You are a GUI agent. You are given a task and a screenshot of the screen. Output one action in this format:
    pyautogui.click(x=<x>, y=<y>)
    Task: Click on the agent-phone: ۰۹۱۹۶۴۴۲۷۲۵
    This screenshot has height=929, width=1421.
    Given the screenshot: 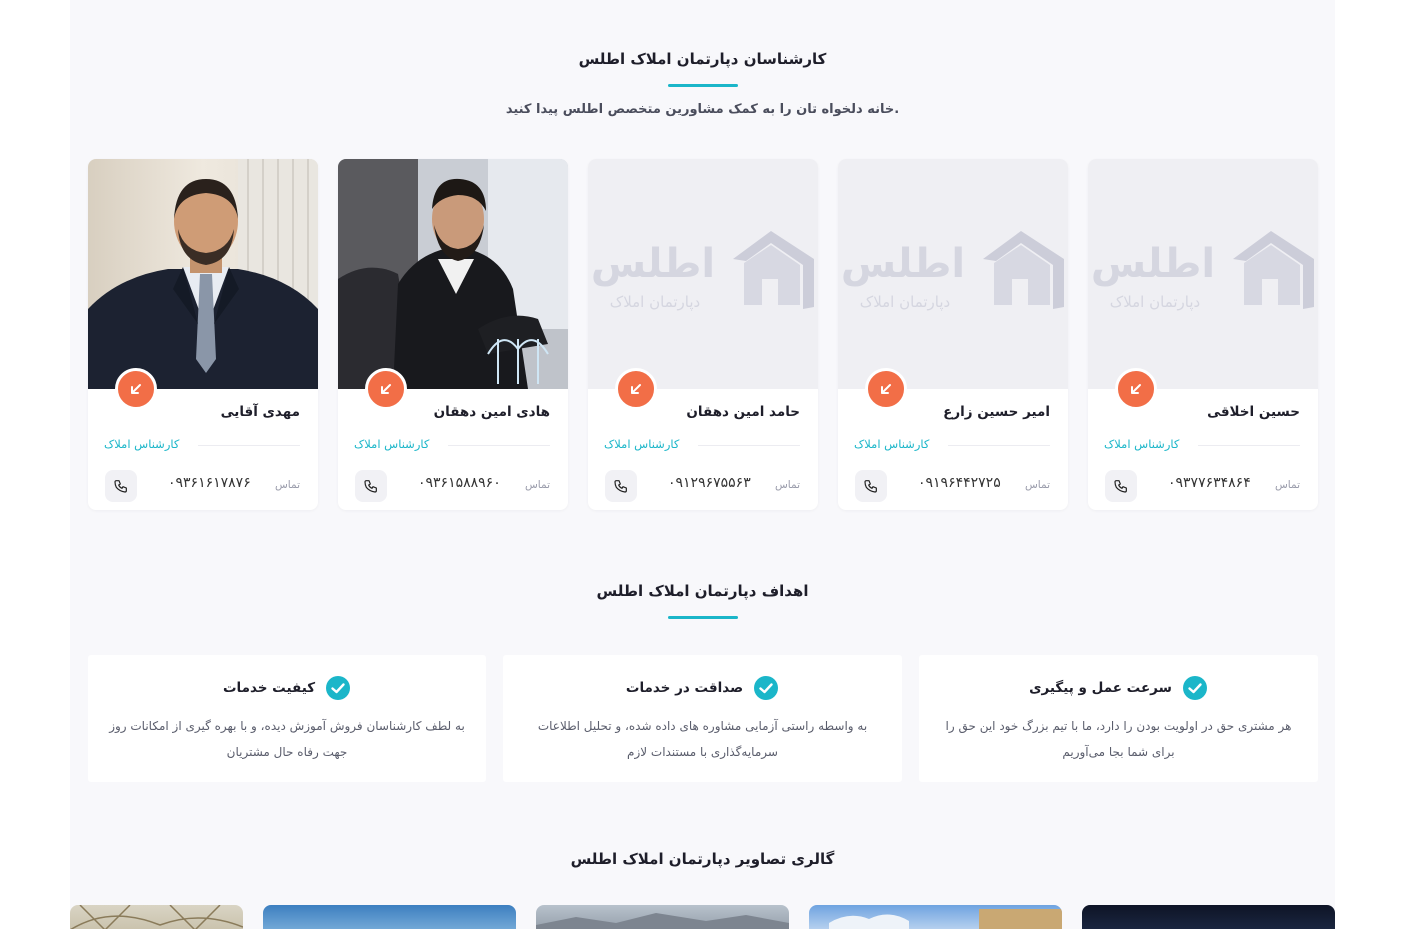 What is the action you would take?
    pyautogui.click(x=959, y=483)
    